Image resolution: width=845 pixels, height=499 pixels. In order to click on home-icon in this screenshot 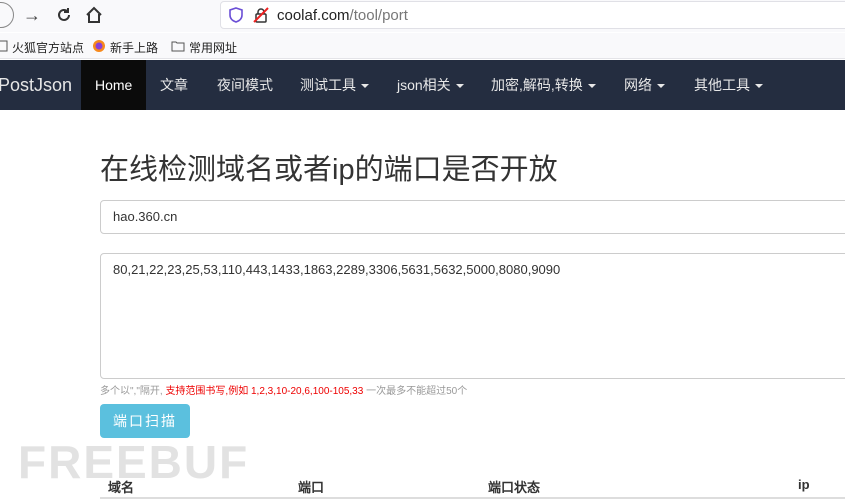, I will do `click(94, 15)`.